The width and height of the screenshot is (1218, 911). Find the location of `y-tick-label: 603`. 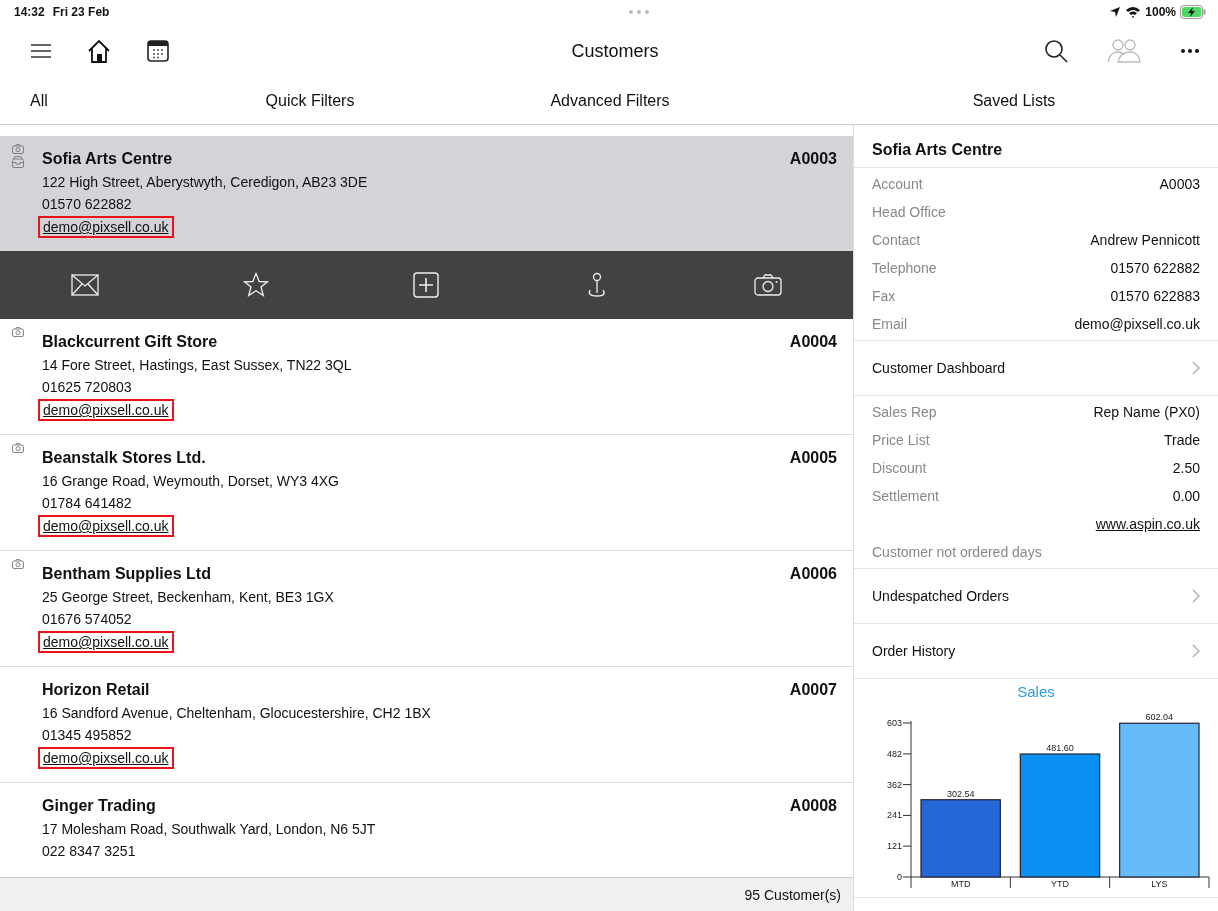

y-tick-label: 603 is located at coordinates (894, 723).